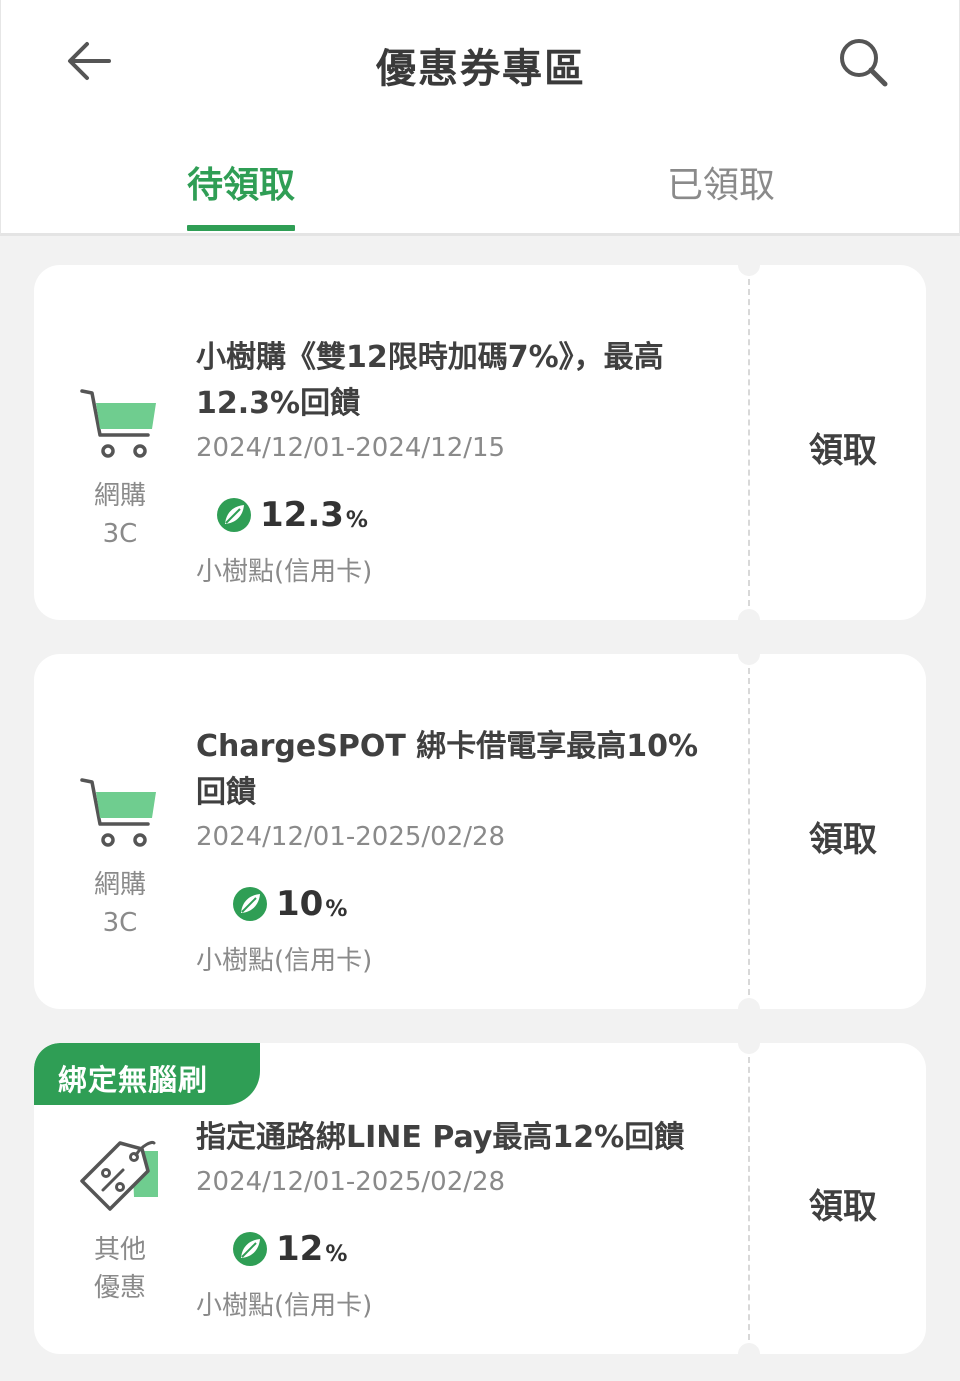 This screenshot has height=1381, width=960. Describe the element at coordinates (241, 194) in the screenshot. I see `tab-pending: 待領取` at that location.